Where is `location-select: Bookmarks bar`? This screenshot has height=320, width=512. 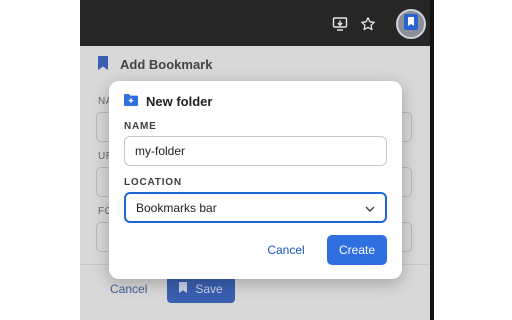
location-select: Bookmarks bar is located at coordinates (255, 207).